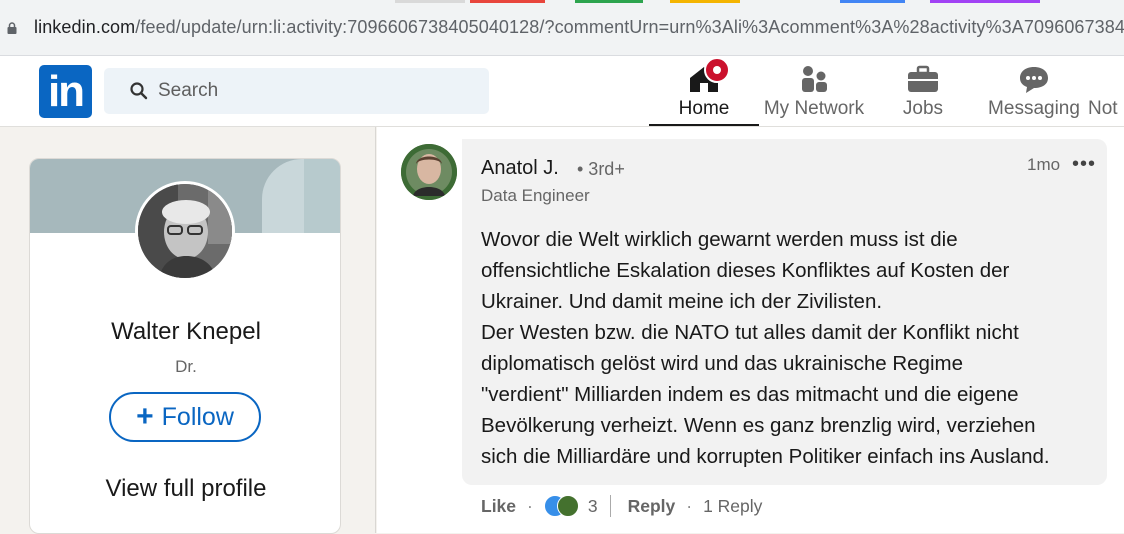 The height and width of the screenshot is (534, 1124). What do you see at coordinates (601, 169) in the screenshot?
I see `connection-degree: • 3rd+` at bounding box center [601, 169].